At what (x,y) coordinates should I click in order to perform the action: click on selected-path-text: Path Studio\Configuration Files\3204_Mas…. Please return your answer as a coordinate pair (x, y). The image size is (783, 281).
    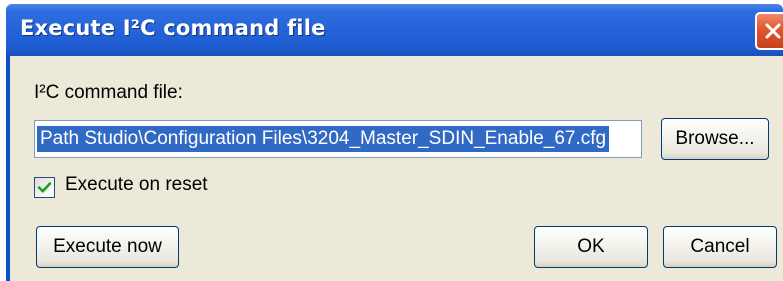
    Looking at the image, I should click on (323, 139).